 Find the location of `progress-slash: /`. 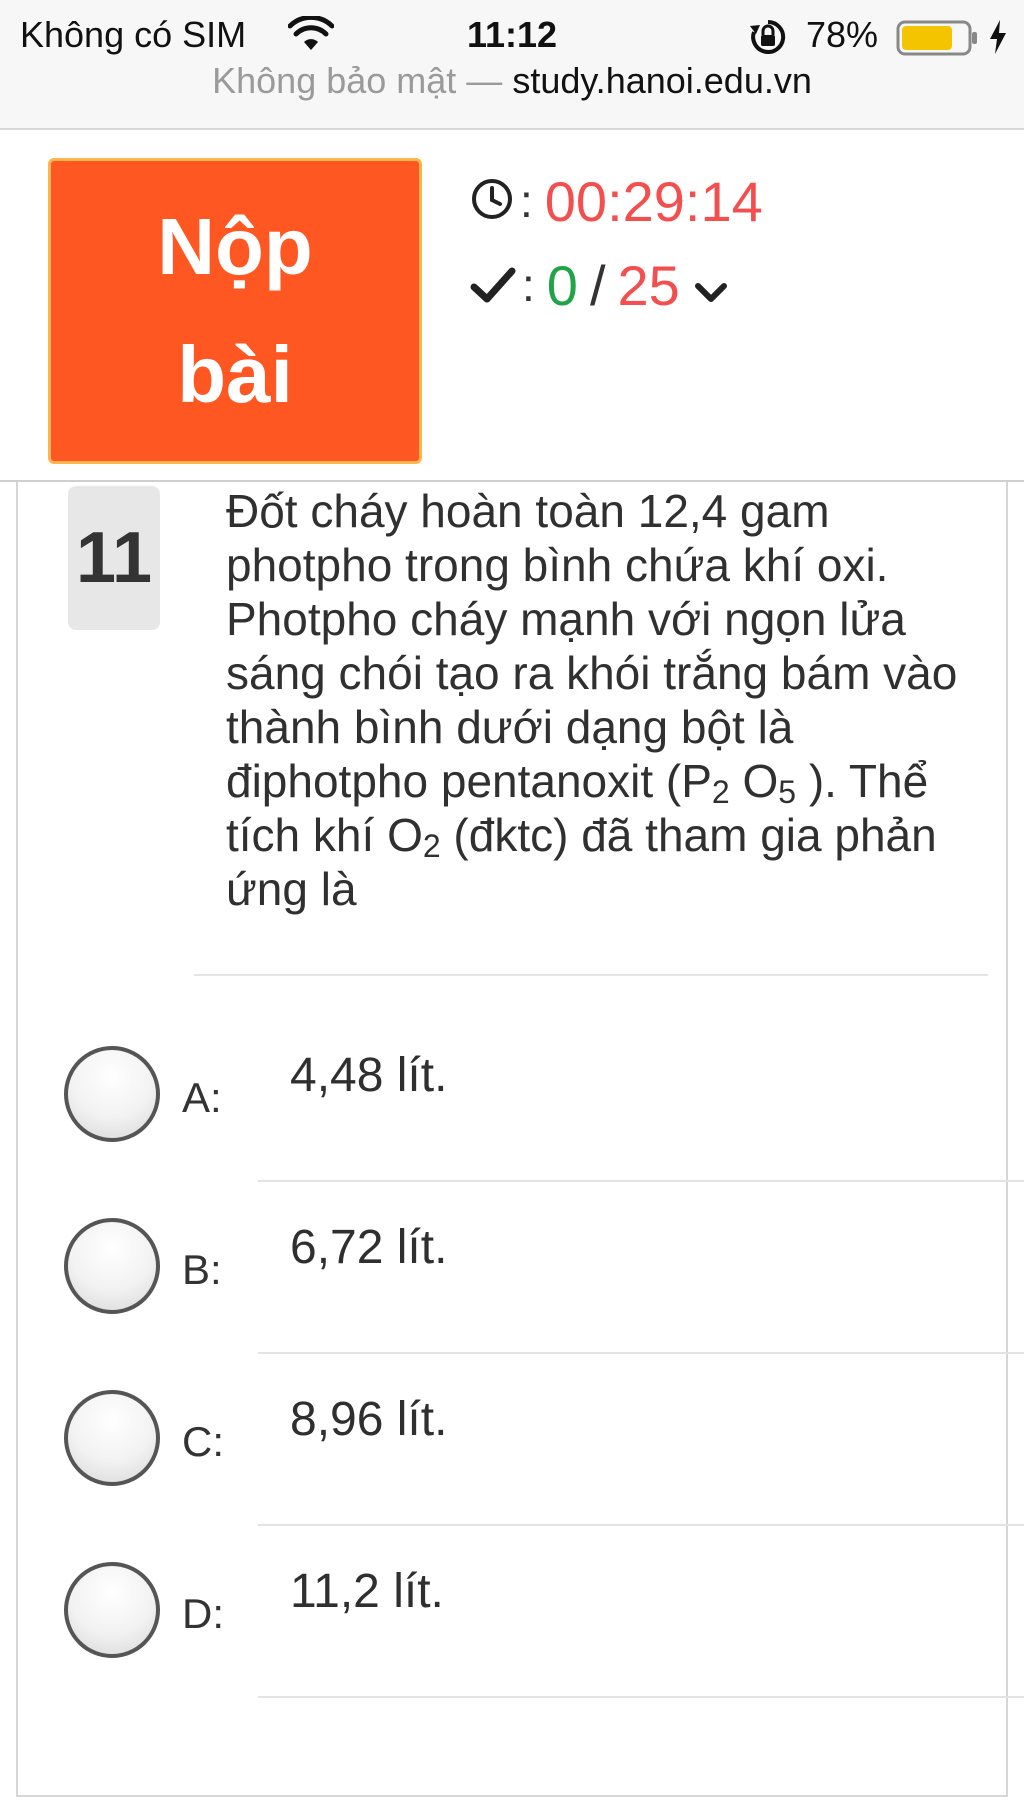

progress-slash: / is located at coordinates (597, 285).